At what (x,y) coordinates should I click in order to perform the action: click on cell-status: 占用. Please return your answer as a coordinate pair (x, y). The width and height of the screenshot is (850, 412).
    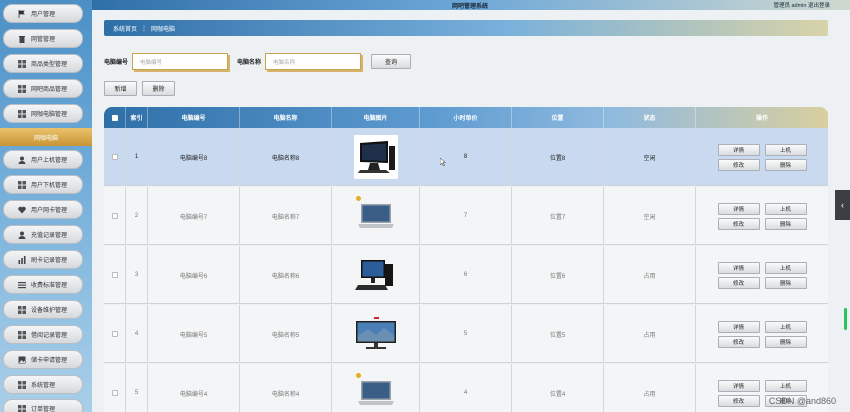
    Looking at the image, I should click on (650, 275).